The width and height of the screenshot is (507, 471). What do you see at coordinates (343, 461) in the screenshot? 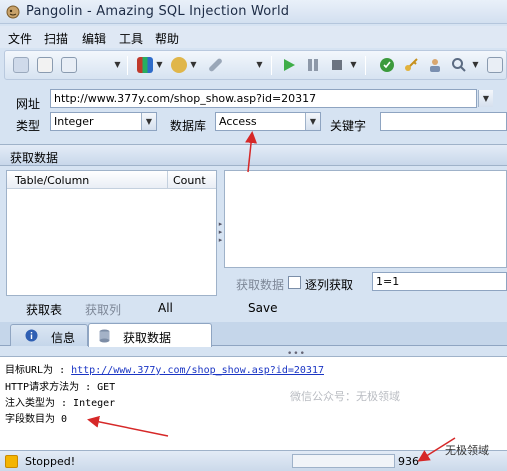
I see `progress-bar` at bounding box center [343, 461].